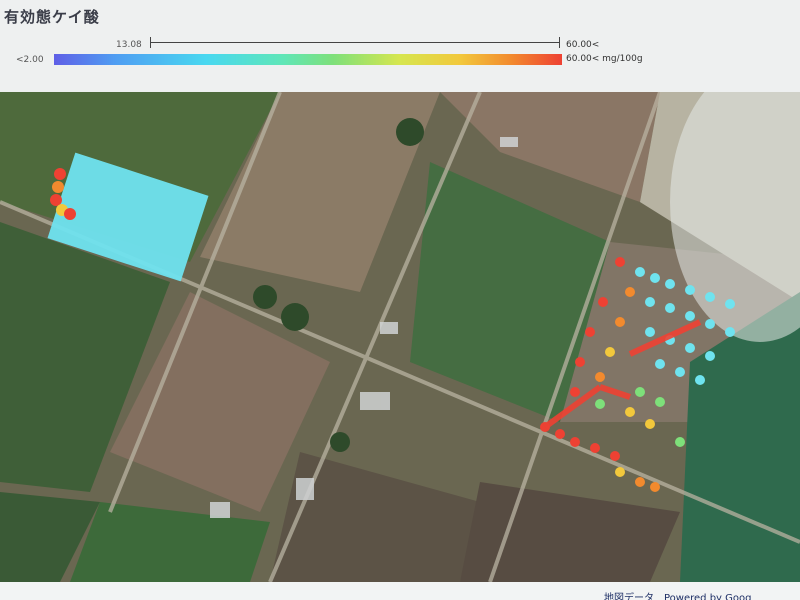 Image resolution: width=800 pixels, height=600 pixels. What do you see at coordinates (677, 594) in the screenshot?
I see `map-attribution: 地図データ Powered by Goog` at bounding box center [677, 594].